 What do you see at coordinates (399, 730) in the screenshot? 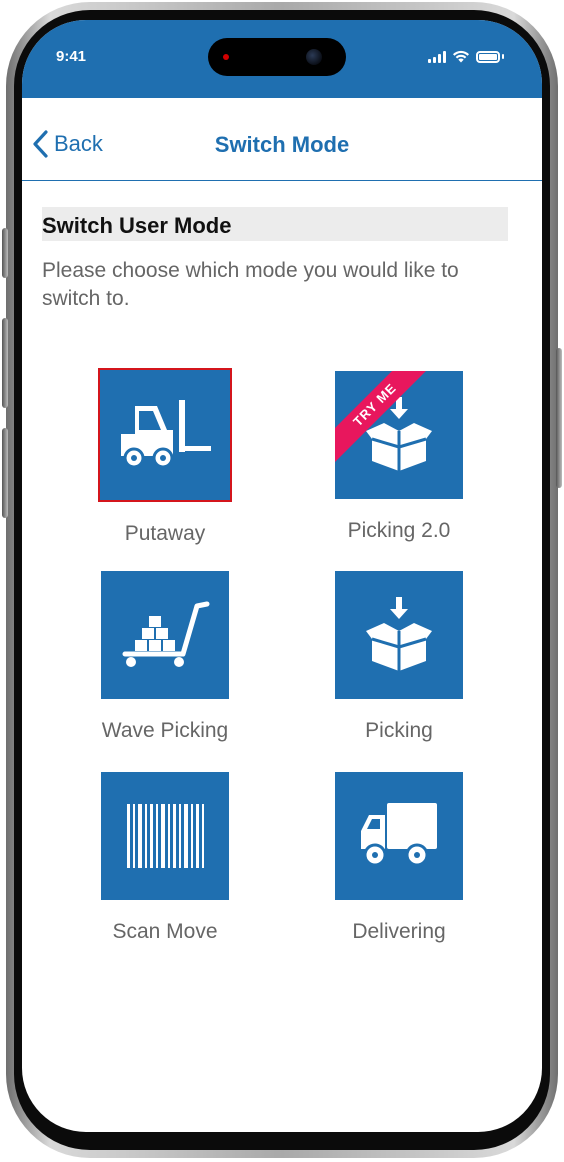
I see `mode-label: Picking` at bounding box center [399, 730].